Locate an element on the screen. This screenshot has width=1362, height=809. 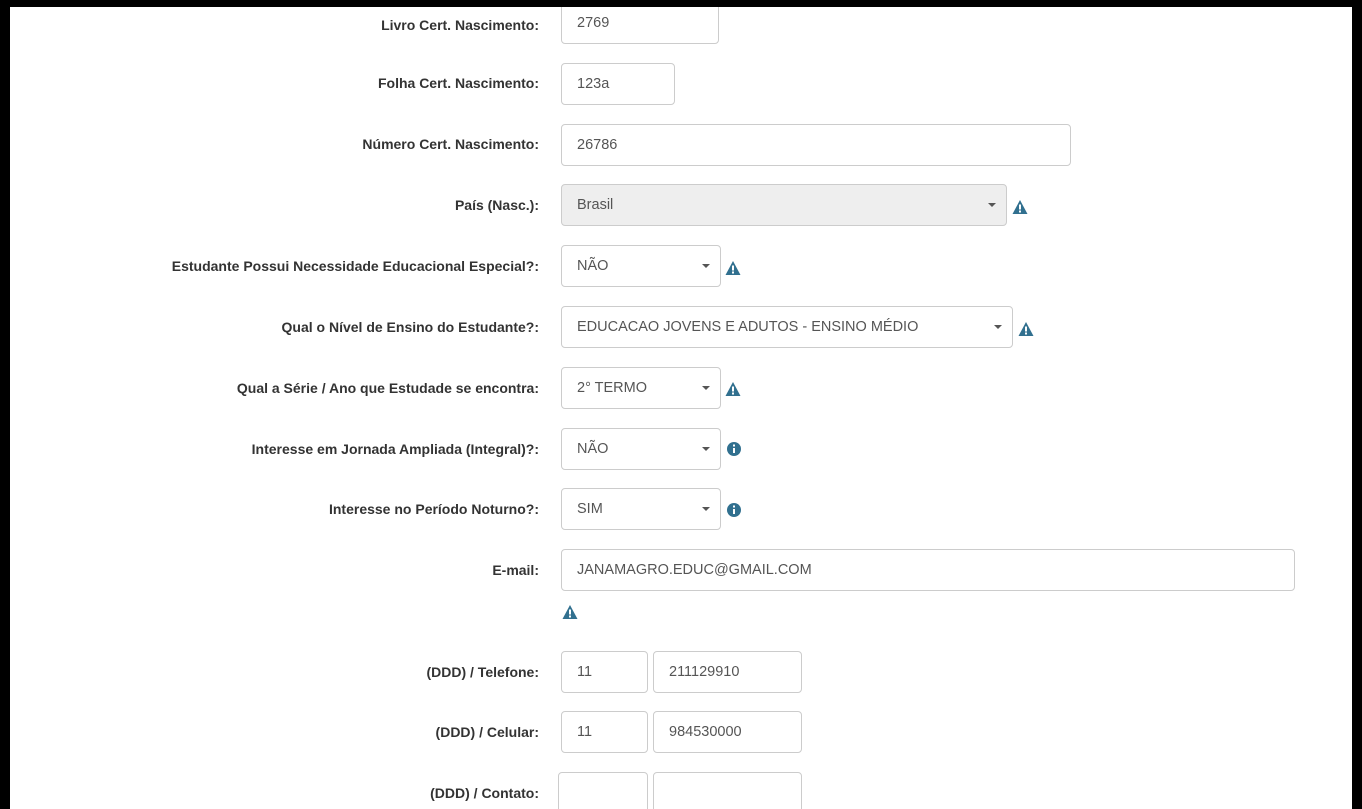
pais-nasc-value: Brasil is located at coordinates (595, 205).